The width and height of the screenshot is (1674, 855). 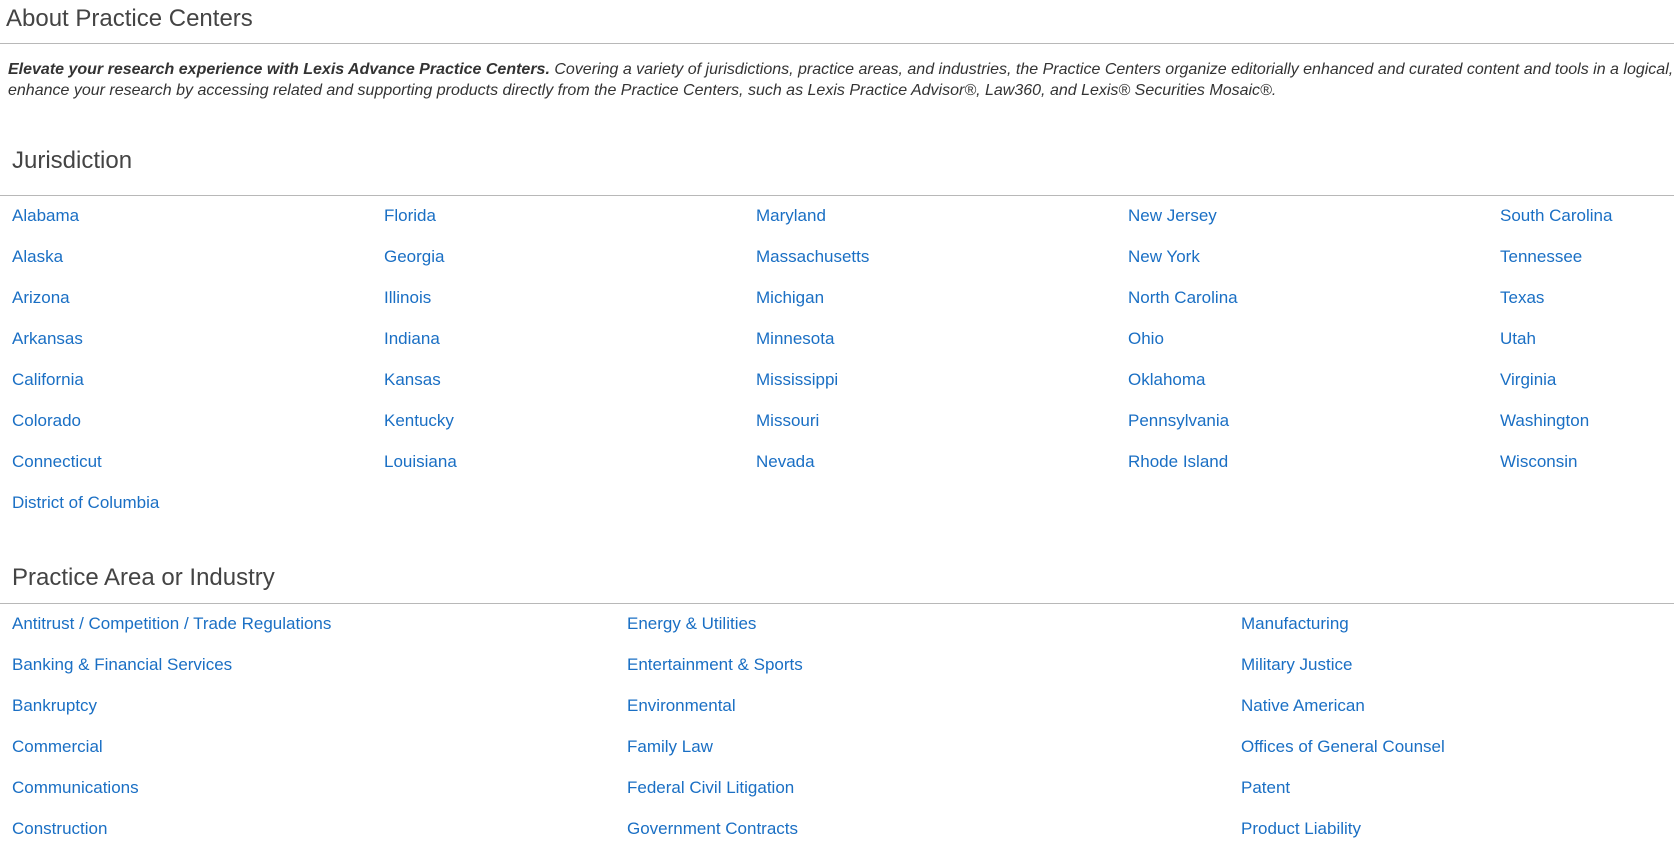 What do you see at coordinates (57, 747) in the screenshot?
I see `practice-area-link-commercial: Commercial` at bounding box center [57, 747].